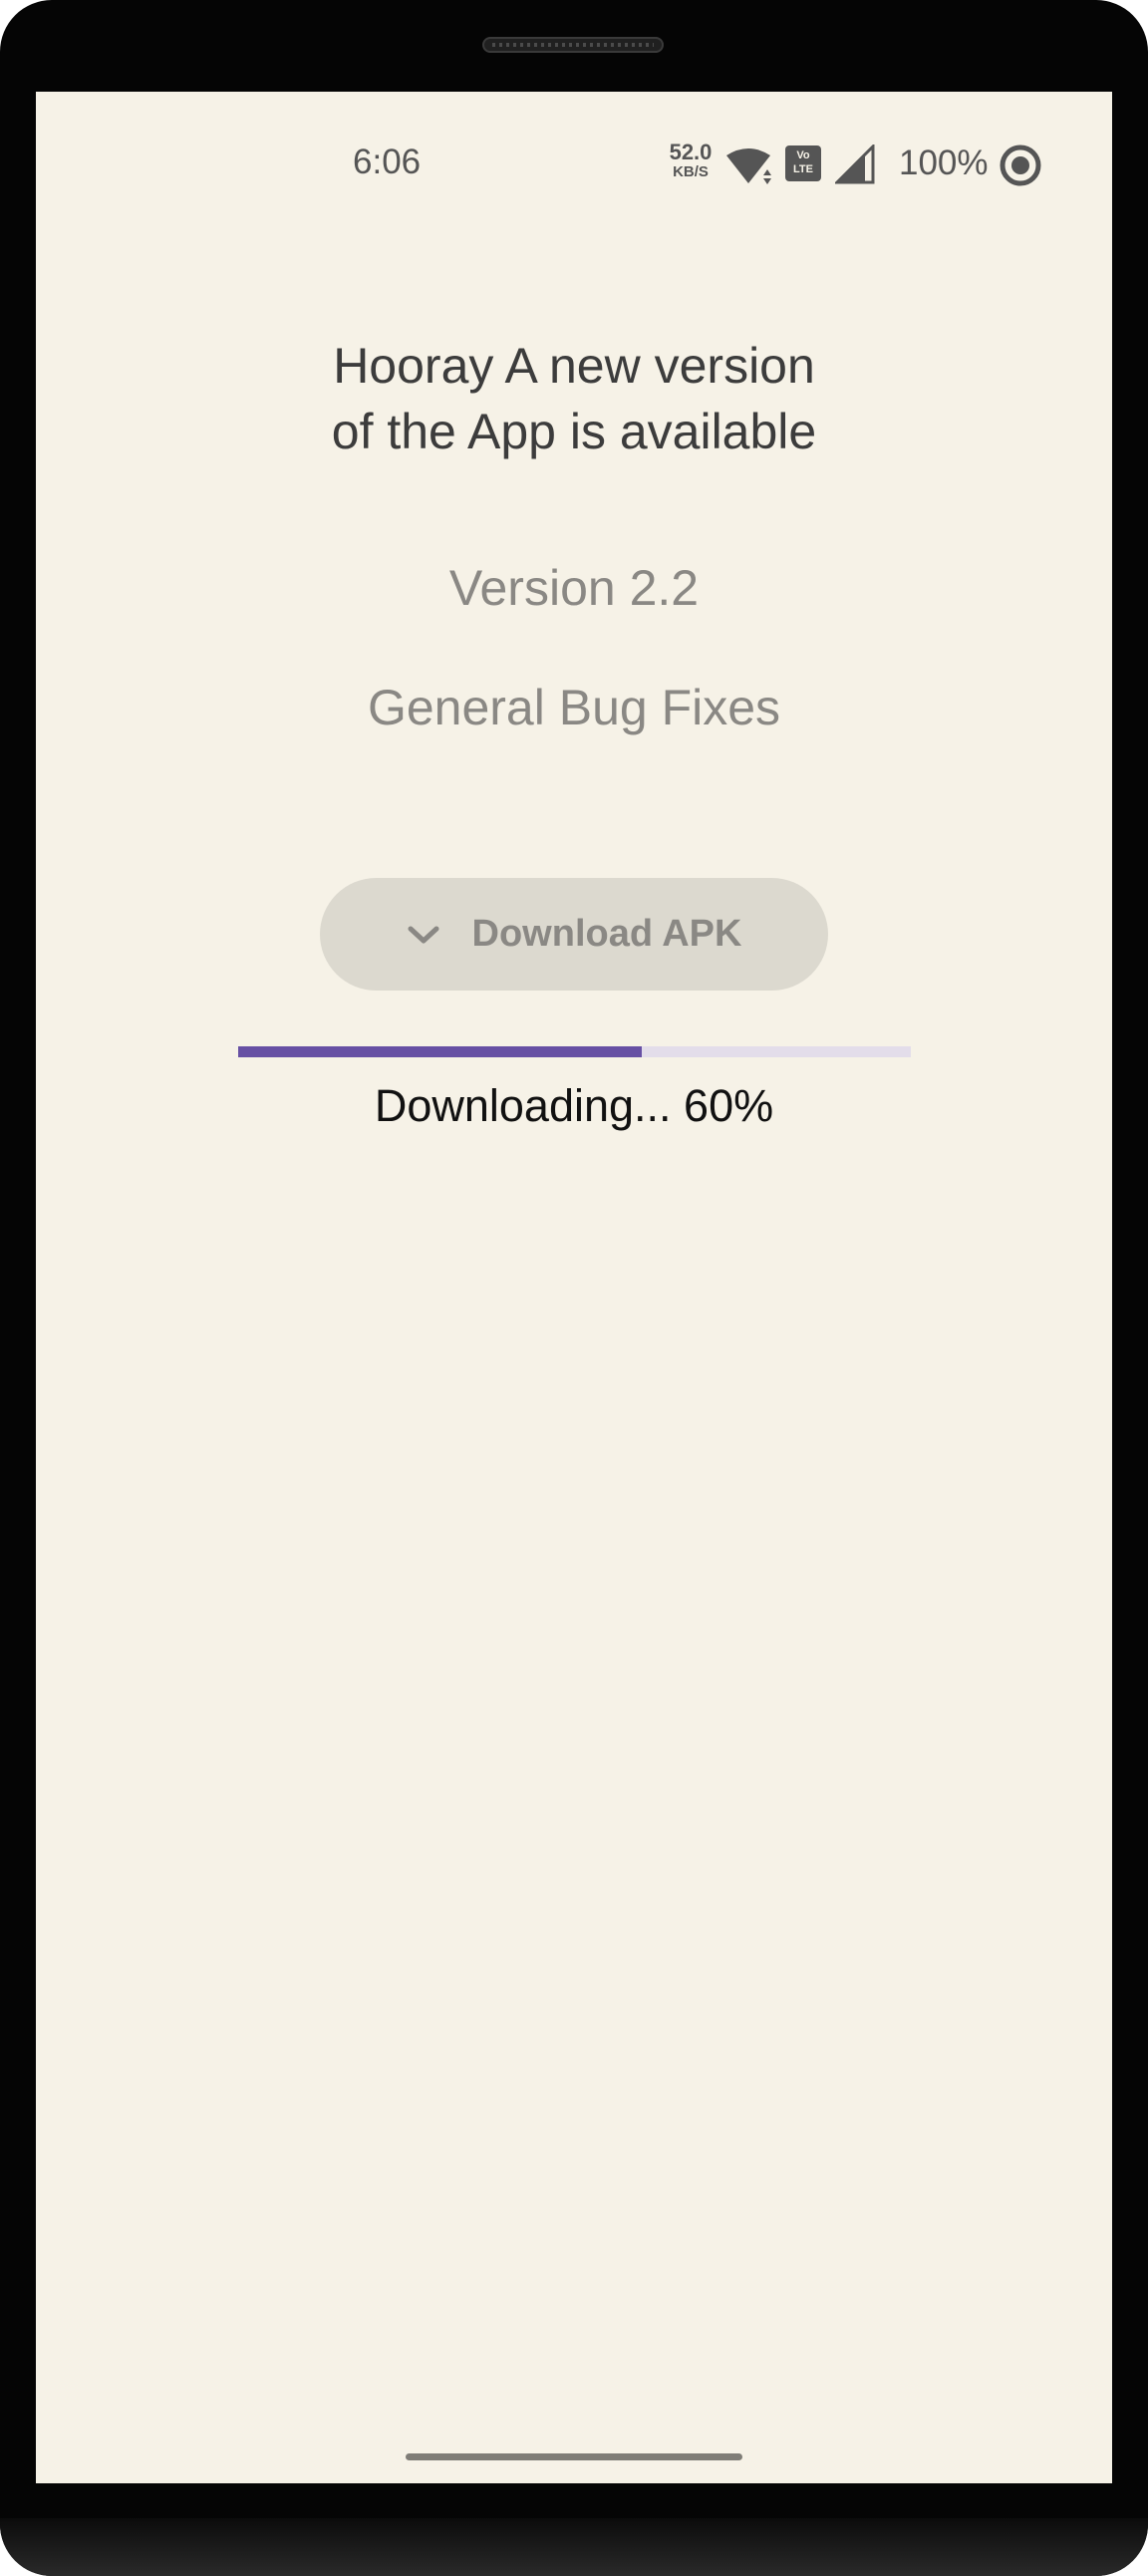  What do you see at coordinates (855, 164) in the screenshot?
I see `signal-icon` at bounding box center [855, 164].